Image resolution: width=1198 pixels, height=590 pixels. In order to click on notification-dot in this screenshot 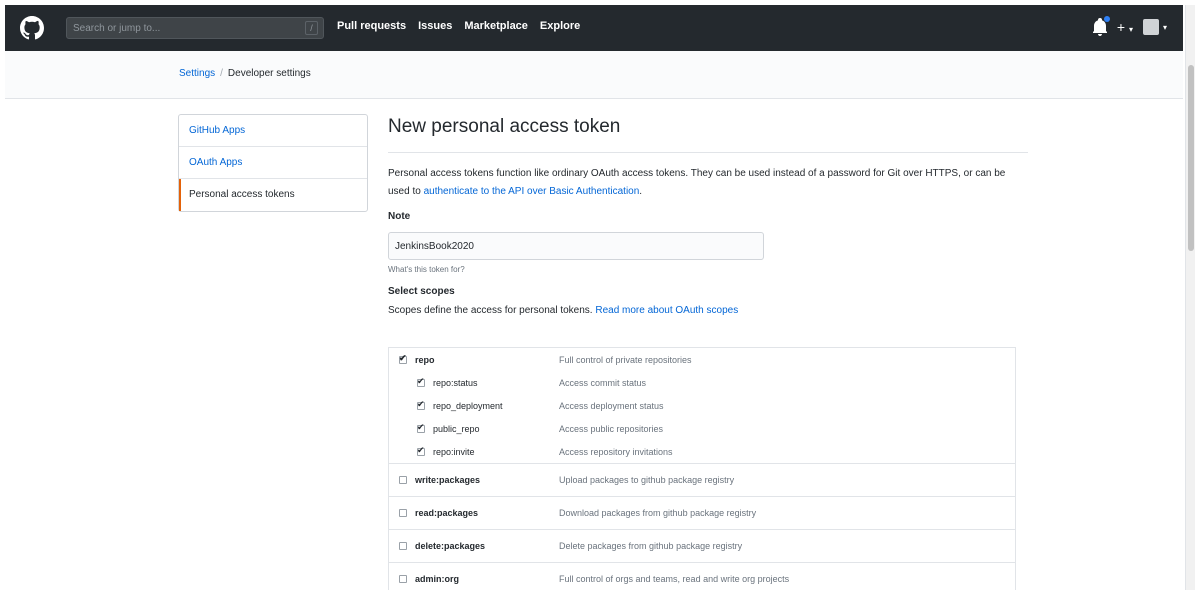, I will do `click(1106, 19)`.